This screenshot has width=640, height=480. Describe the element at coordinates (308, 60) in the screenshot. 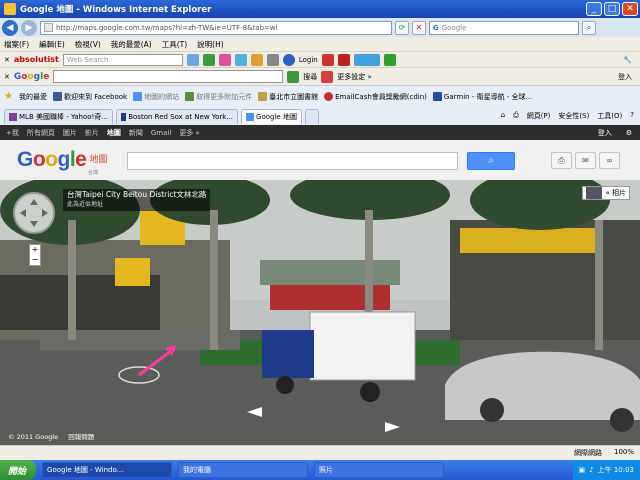

I see `login-link: Login` at that location.